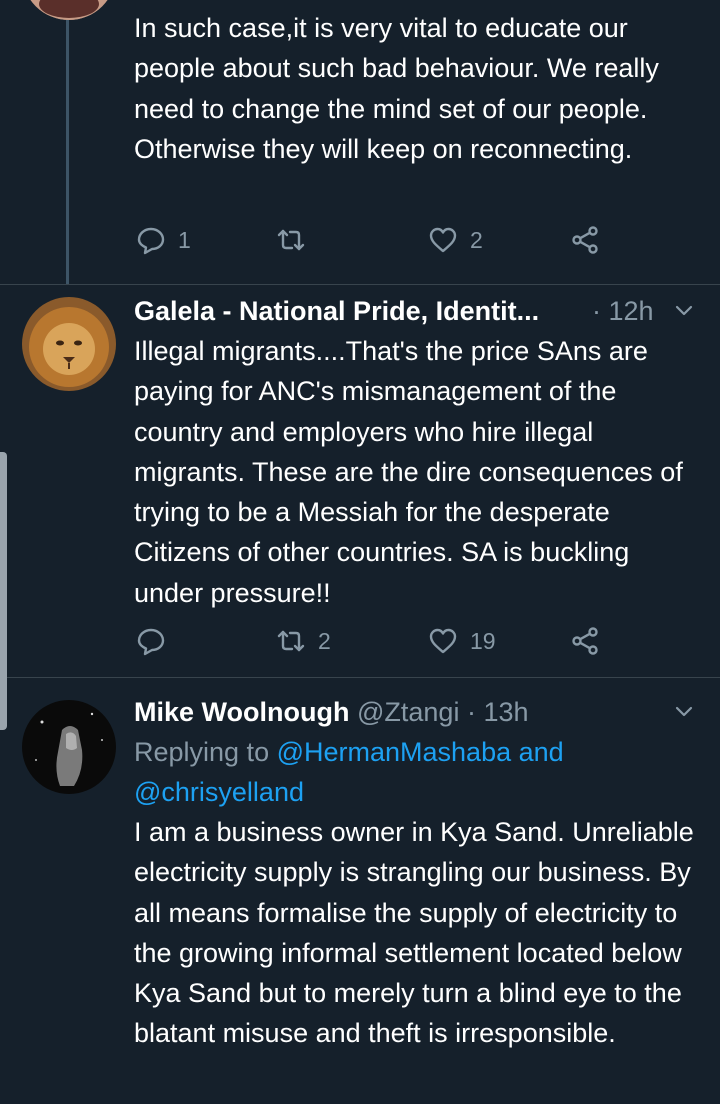 This screenshot has width=720, height=1104. I want to click on reply-button, so click(157, 641).